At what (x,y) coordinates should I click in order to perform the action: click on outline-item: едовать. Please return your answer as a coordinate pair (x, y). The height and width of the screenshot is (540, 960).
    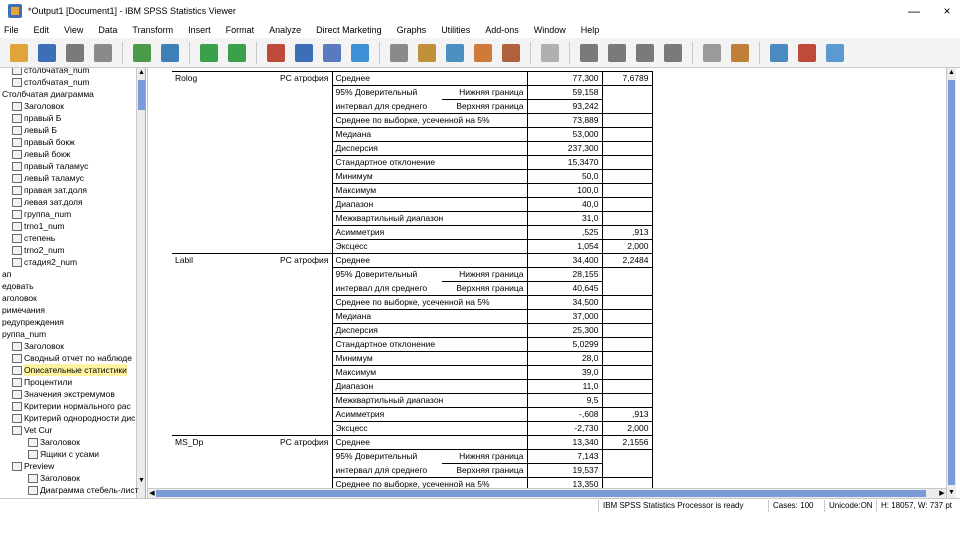
    Looking at the image, I should click on (18, 286).